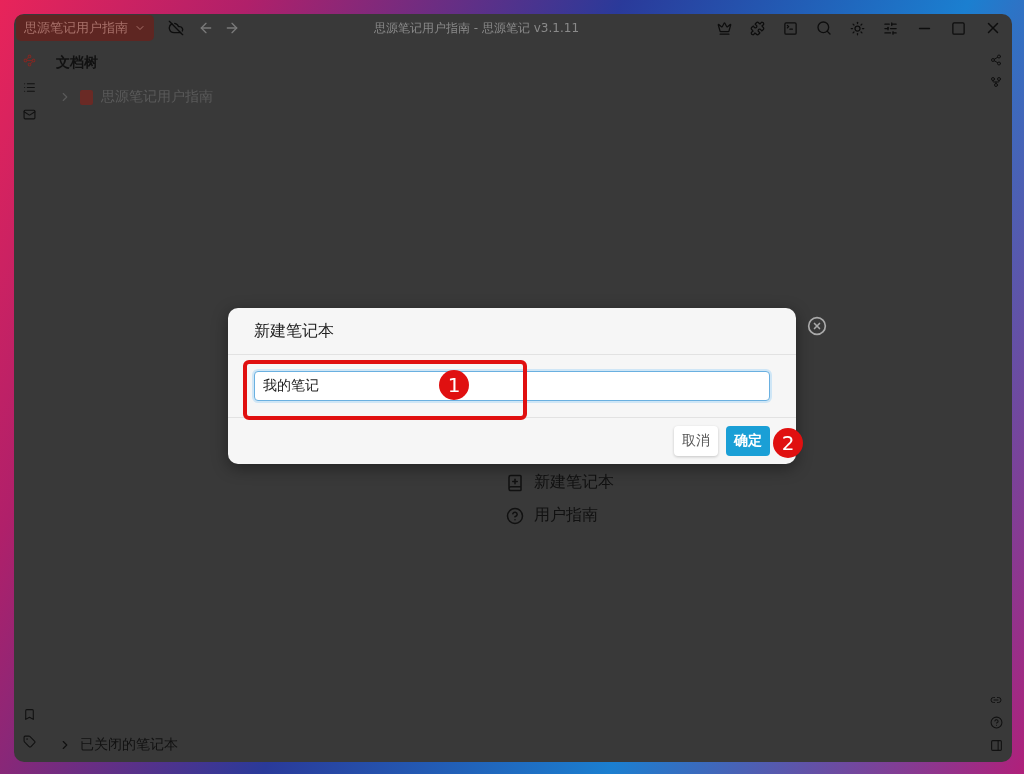  Describe the element at coordinates (85, 28) in the screenshot. I see `notebook-tab: 思源笔记用户指南` at that location.